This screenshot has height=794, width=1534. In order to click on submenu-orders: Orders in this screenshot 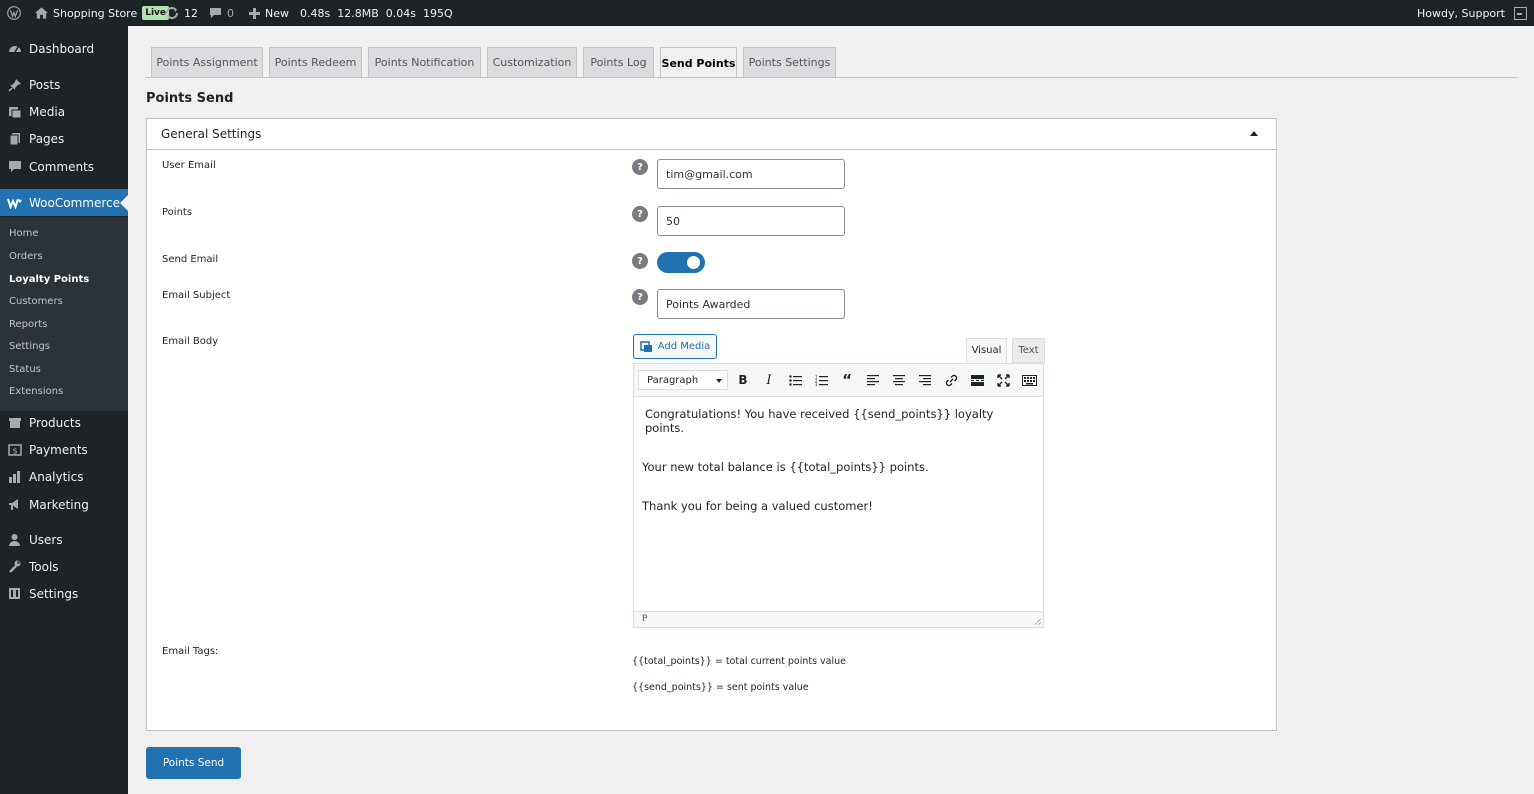, I will do `click(26, 256)`.